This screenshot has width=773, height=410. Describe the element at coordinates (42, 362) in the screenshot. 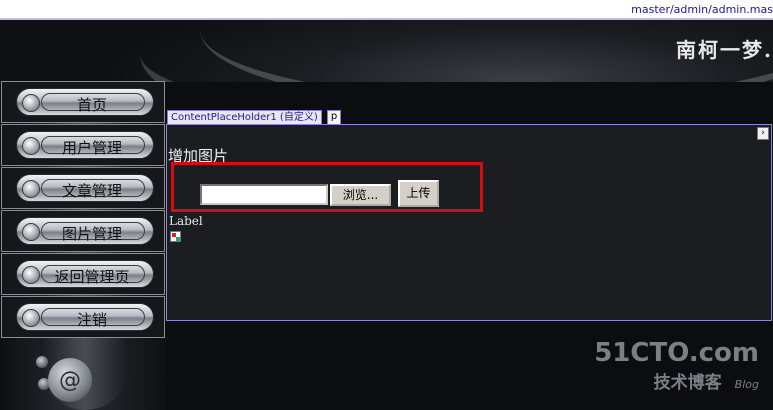

I see `decorative-ring` at that location.